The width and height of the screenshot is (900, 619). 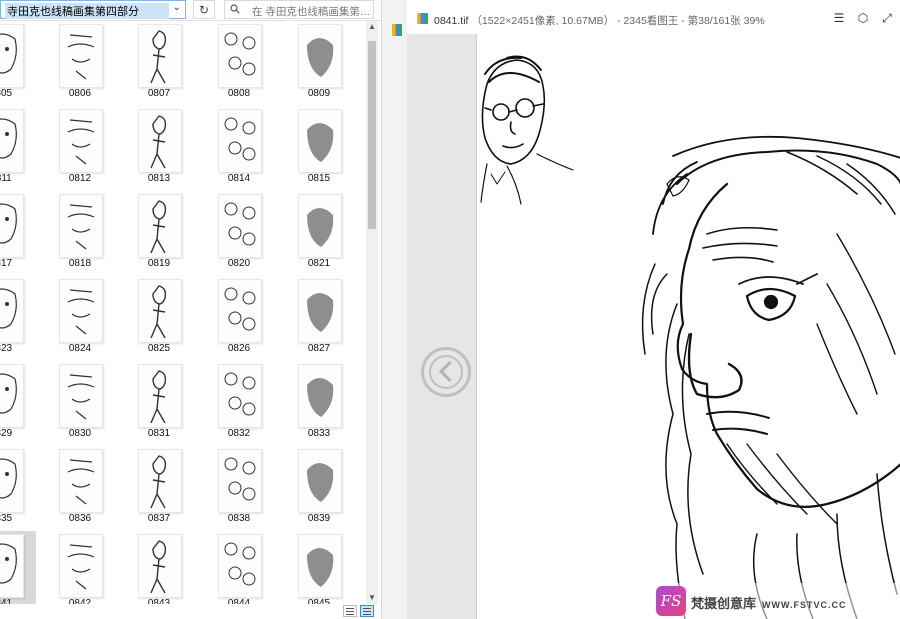 What do you see at coordinates (6, 263) in the screenshot?
I see `thumbnail-label: 0817` at bounding box center [6, 263].